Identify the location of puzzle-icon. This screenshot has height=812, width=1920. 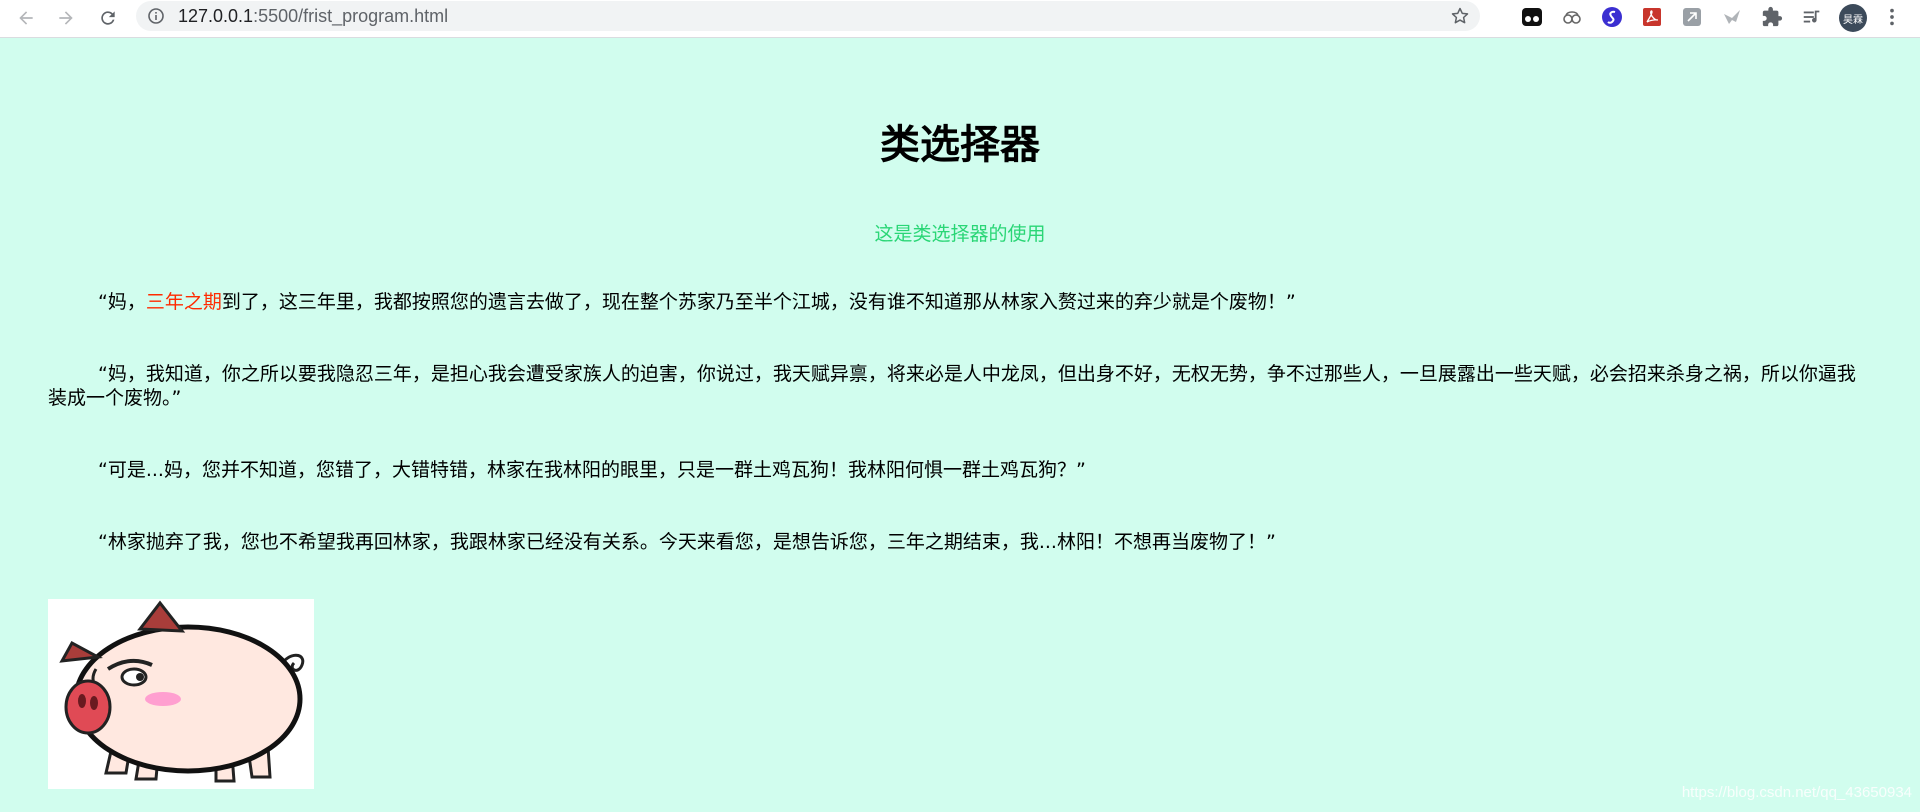
(1772, 16).